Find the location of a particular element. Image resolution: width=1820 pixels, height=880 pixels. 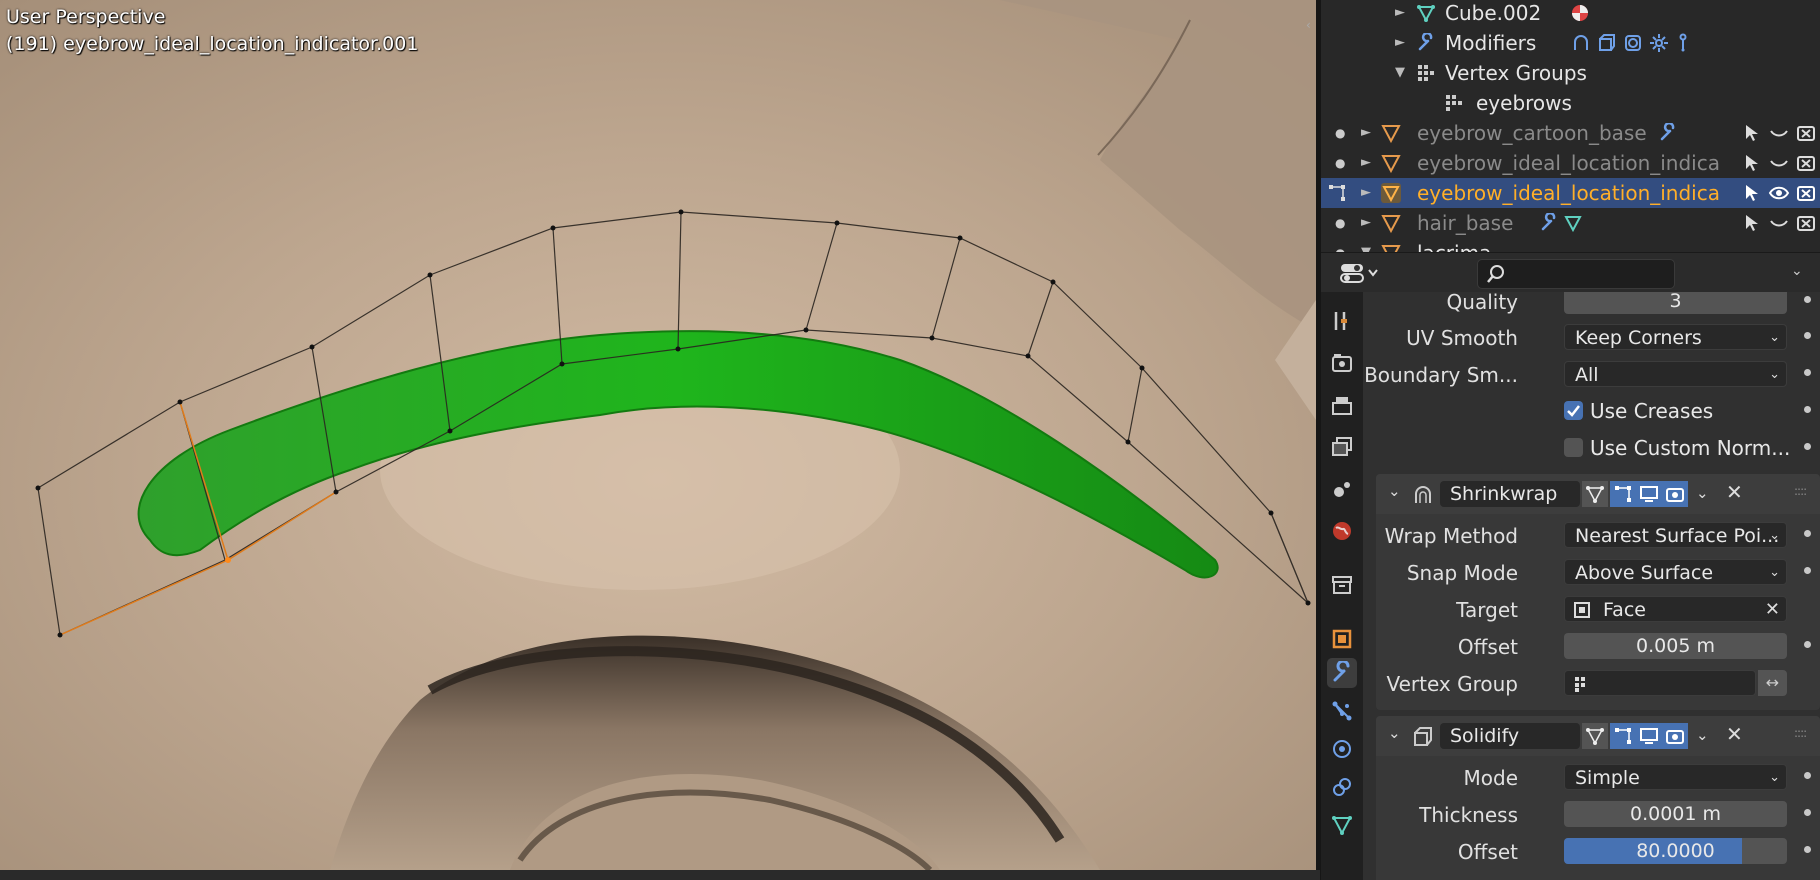

properties-search-input is located at coordinates (1576, 274).